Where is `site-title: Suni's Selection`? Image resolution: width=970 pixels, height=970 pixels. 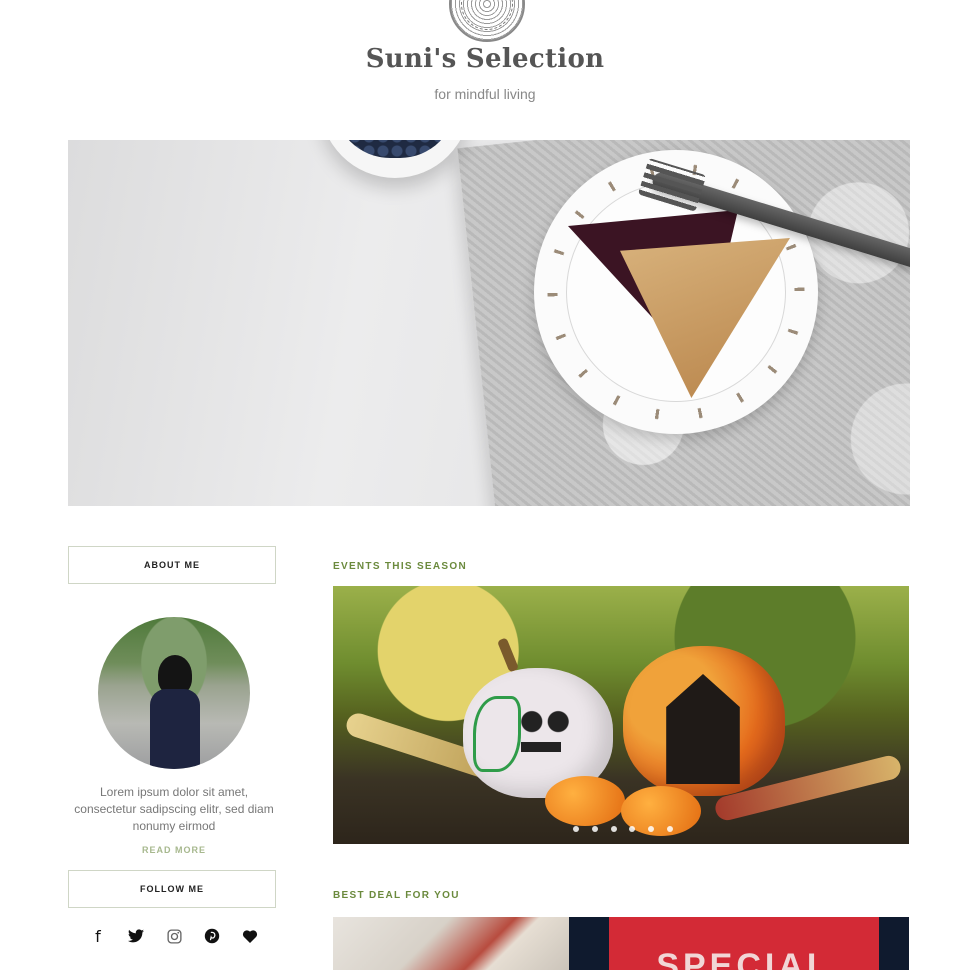
site-title: Suni's Selection is located at coordinates (485, 59).